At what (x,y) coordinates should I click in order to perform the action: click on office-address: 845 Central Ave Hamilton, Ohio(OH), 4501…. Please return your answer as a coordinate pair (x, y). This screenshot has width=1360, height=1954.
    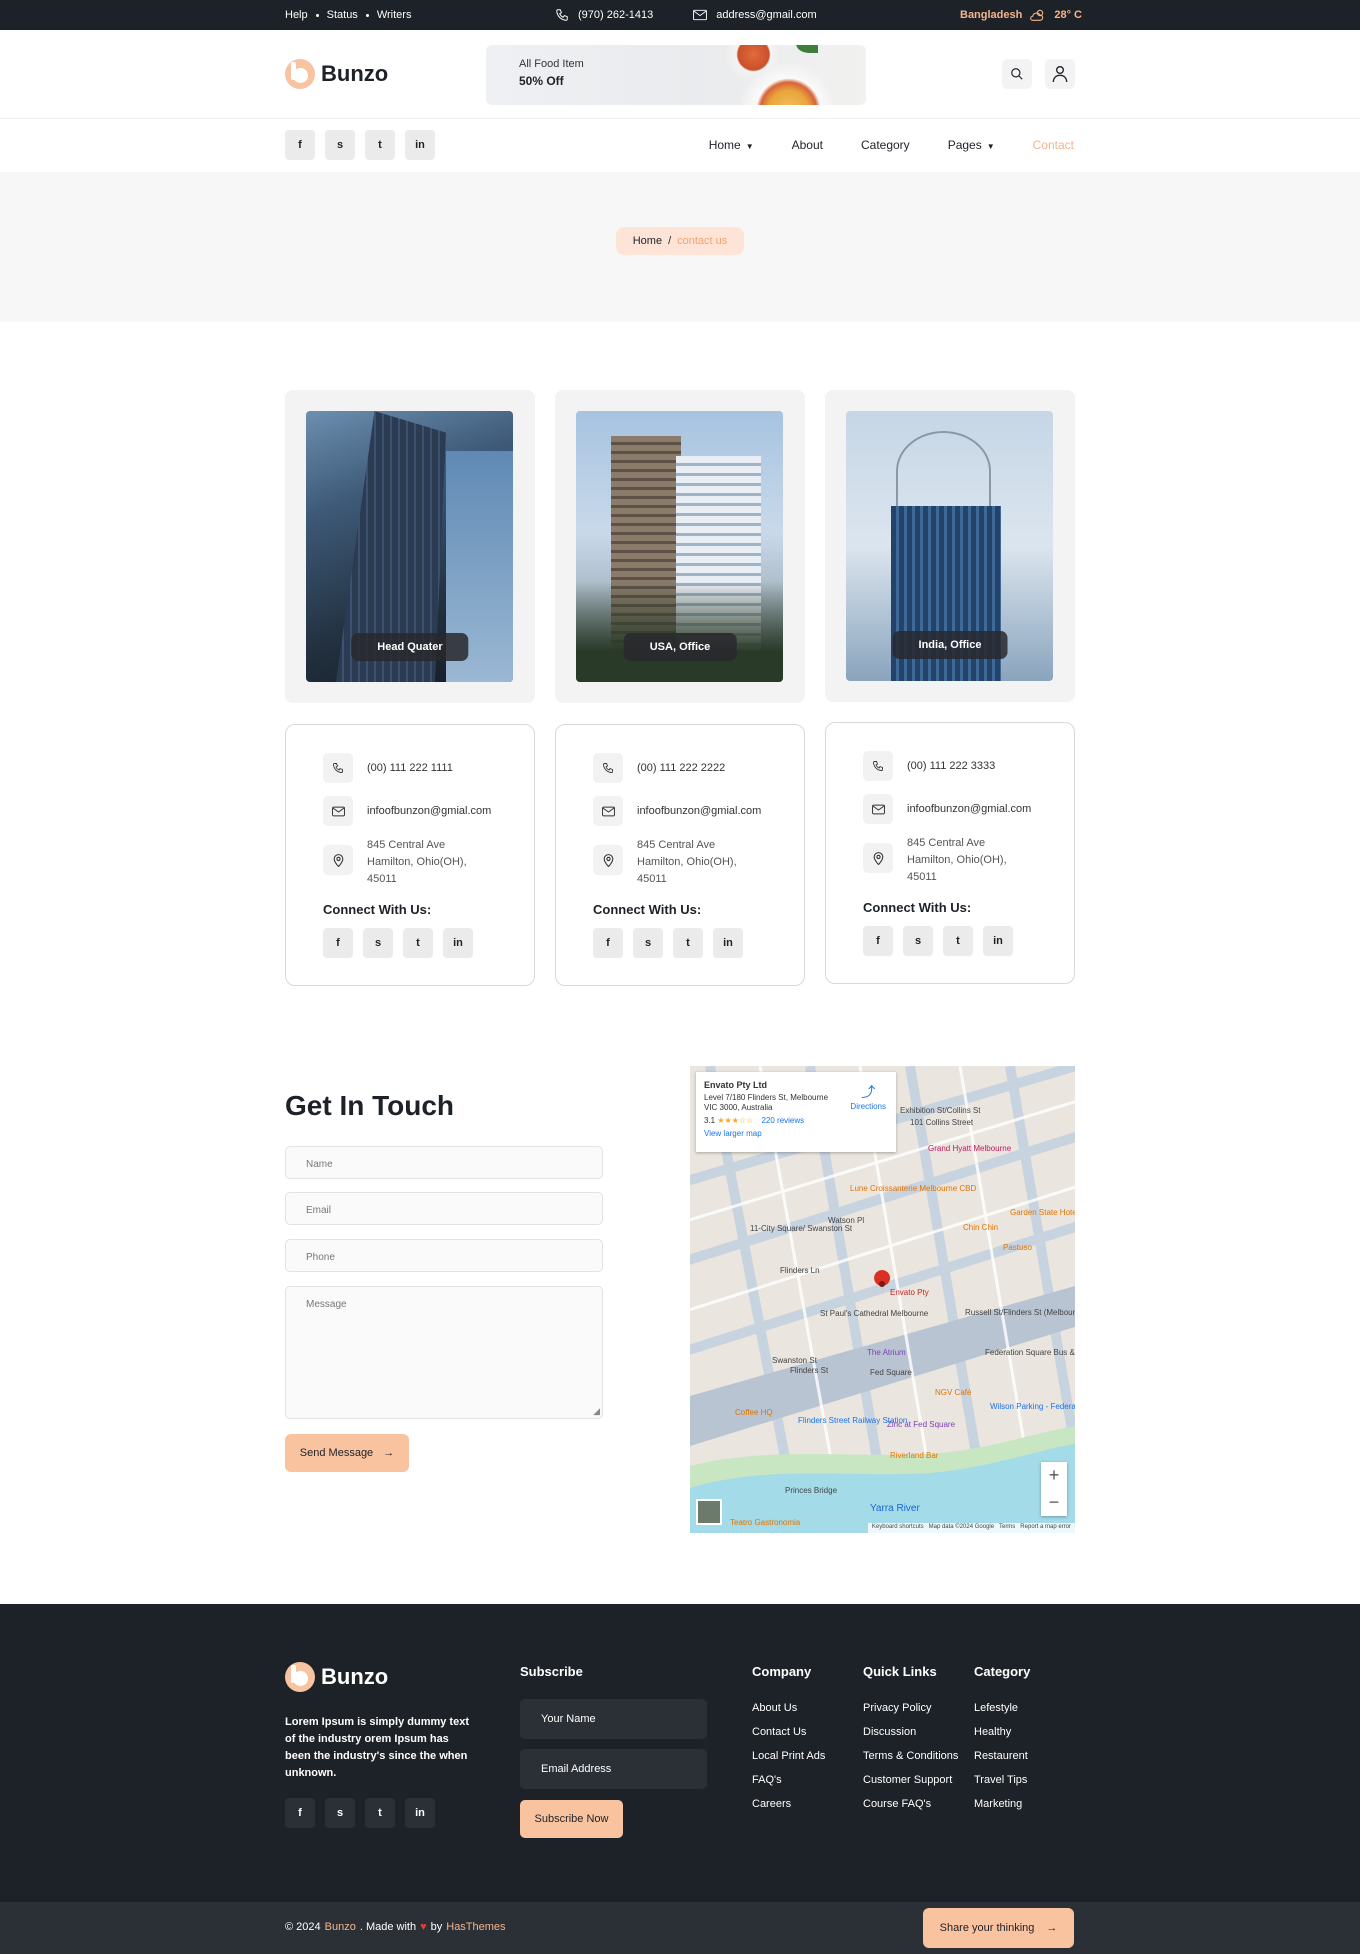
    Looking at the image, I should click on (670, 862).